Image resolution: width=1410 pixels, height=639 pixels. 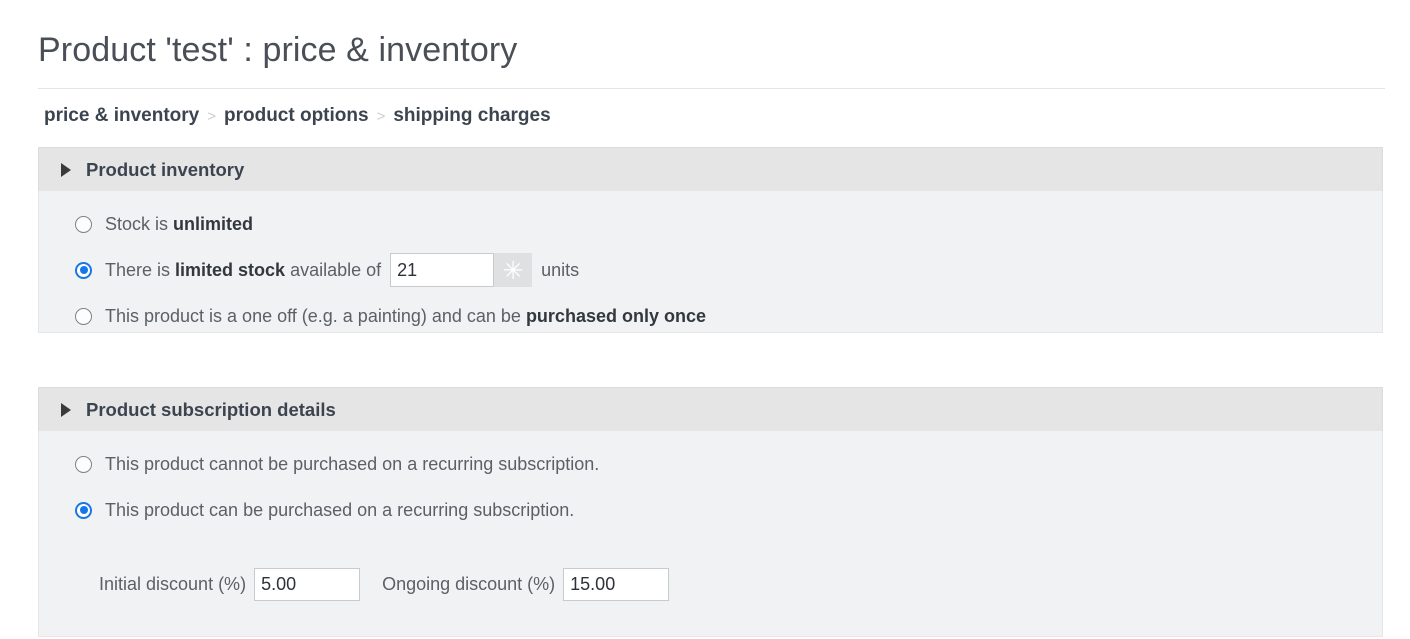 I want to click on radio-label-stock-unlimited: Stock is unlimited, so click(x=179, y=224).